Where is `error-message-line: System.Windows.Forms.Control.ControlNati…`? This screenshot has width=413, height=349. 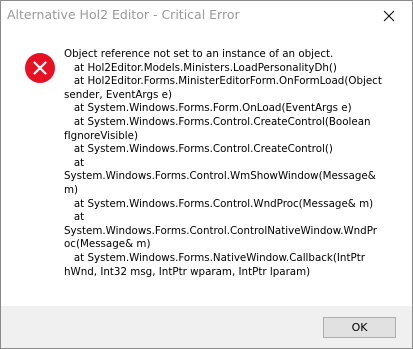 error-message-line: System.Windows.Forms.Control.ControlNati… is located at coordinates (220, 230).